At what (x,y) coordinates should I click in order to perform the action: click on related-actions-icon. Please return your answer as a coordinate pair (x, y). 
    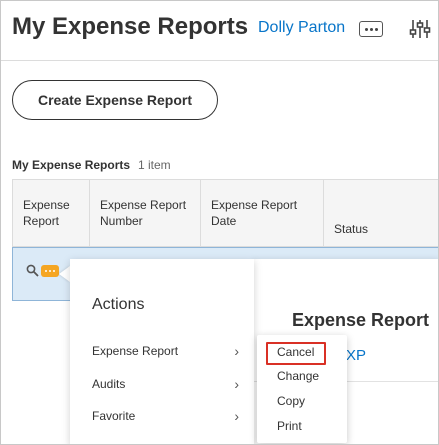
    Looking at the image, I should click on (50, 270).